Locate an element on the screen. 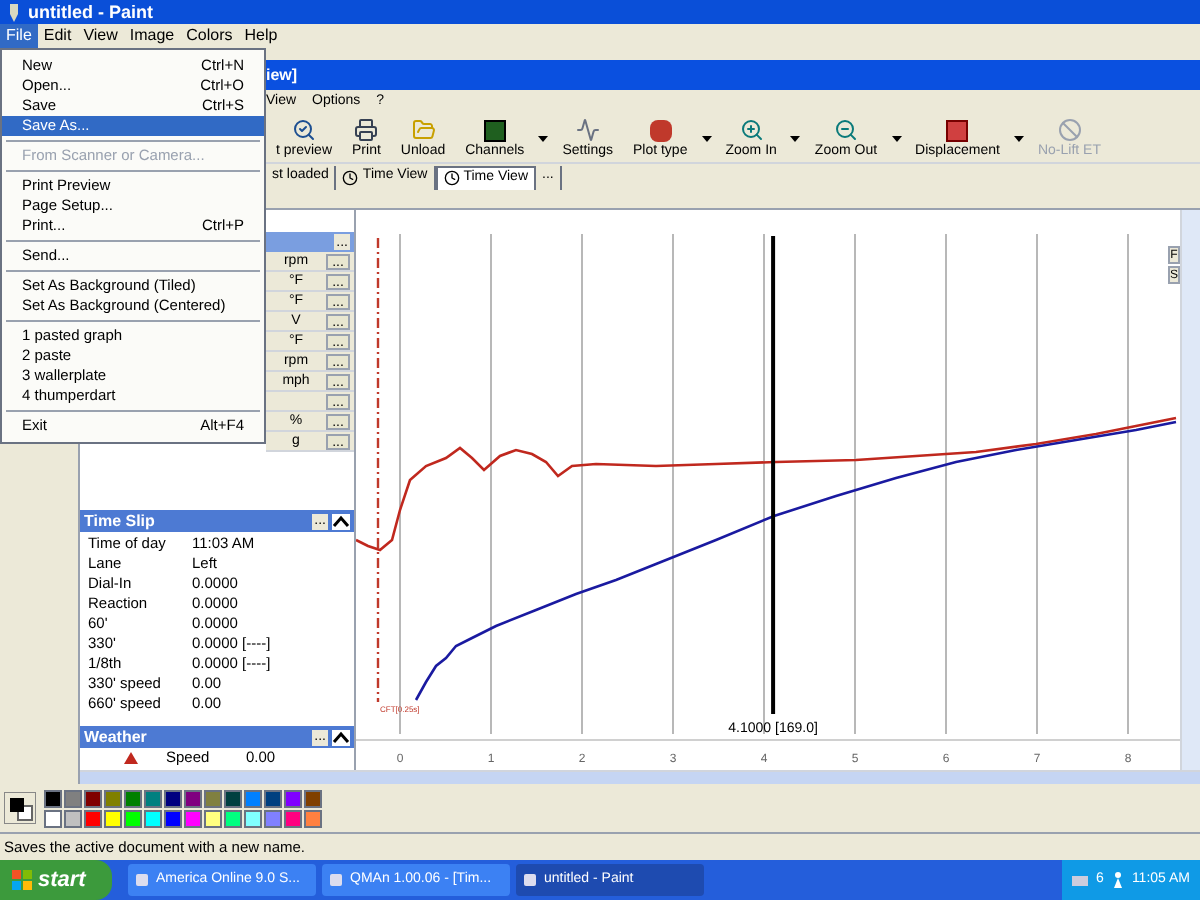 The image size is (1200, 900). start-button: start is located at coordinates (56, 880).